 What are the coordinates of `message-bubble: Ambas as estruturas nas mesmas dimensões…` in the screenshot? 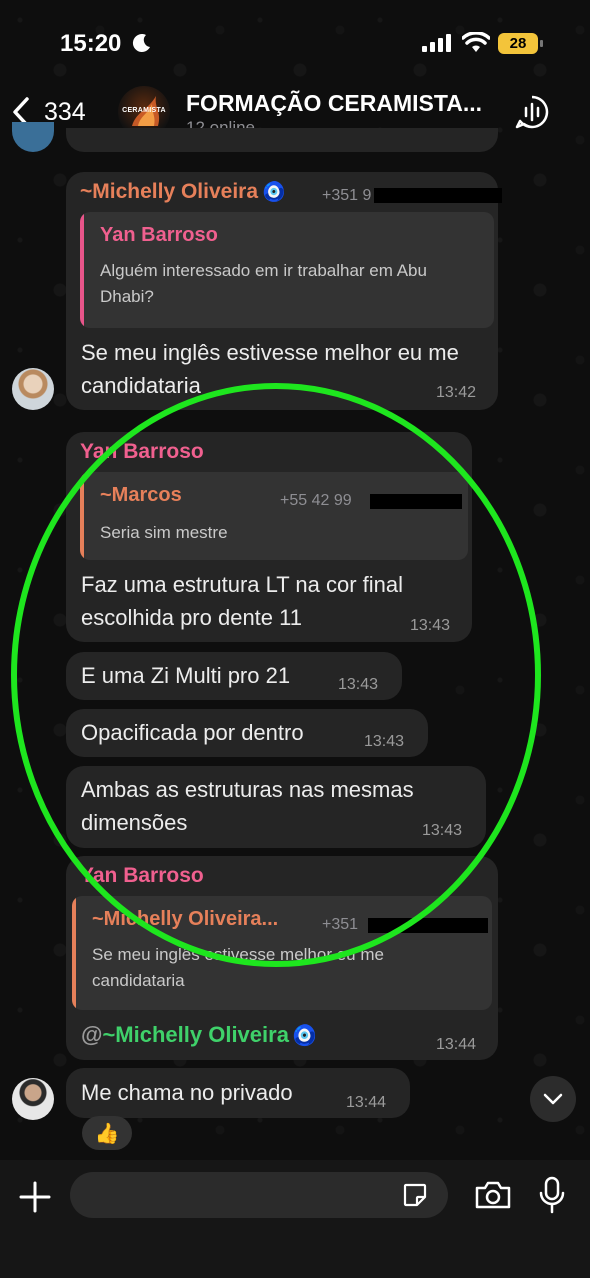 It's located at (276, 807).